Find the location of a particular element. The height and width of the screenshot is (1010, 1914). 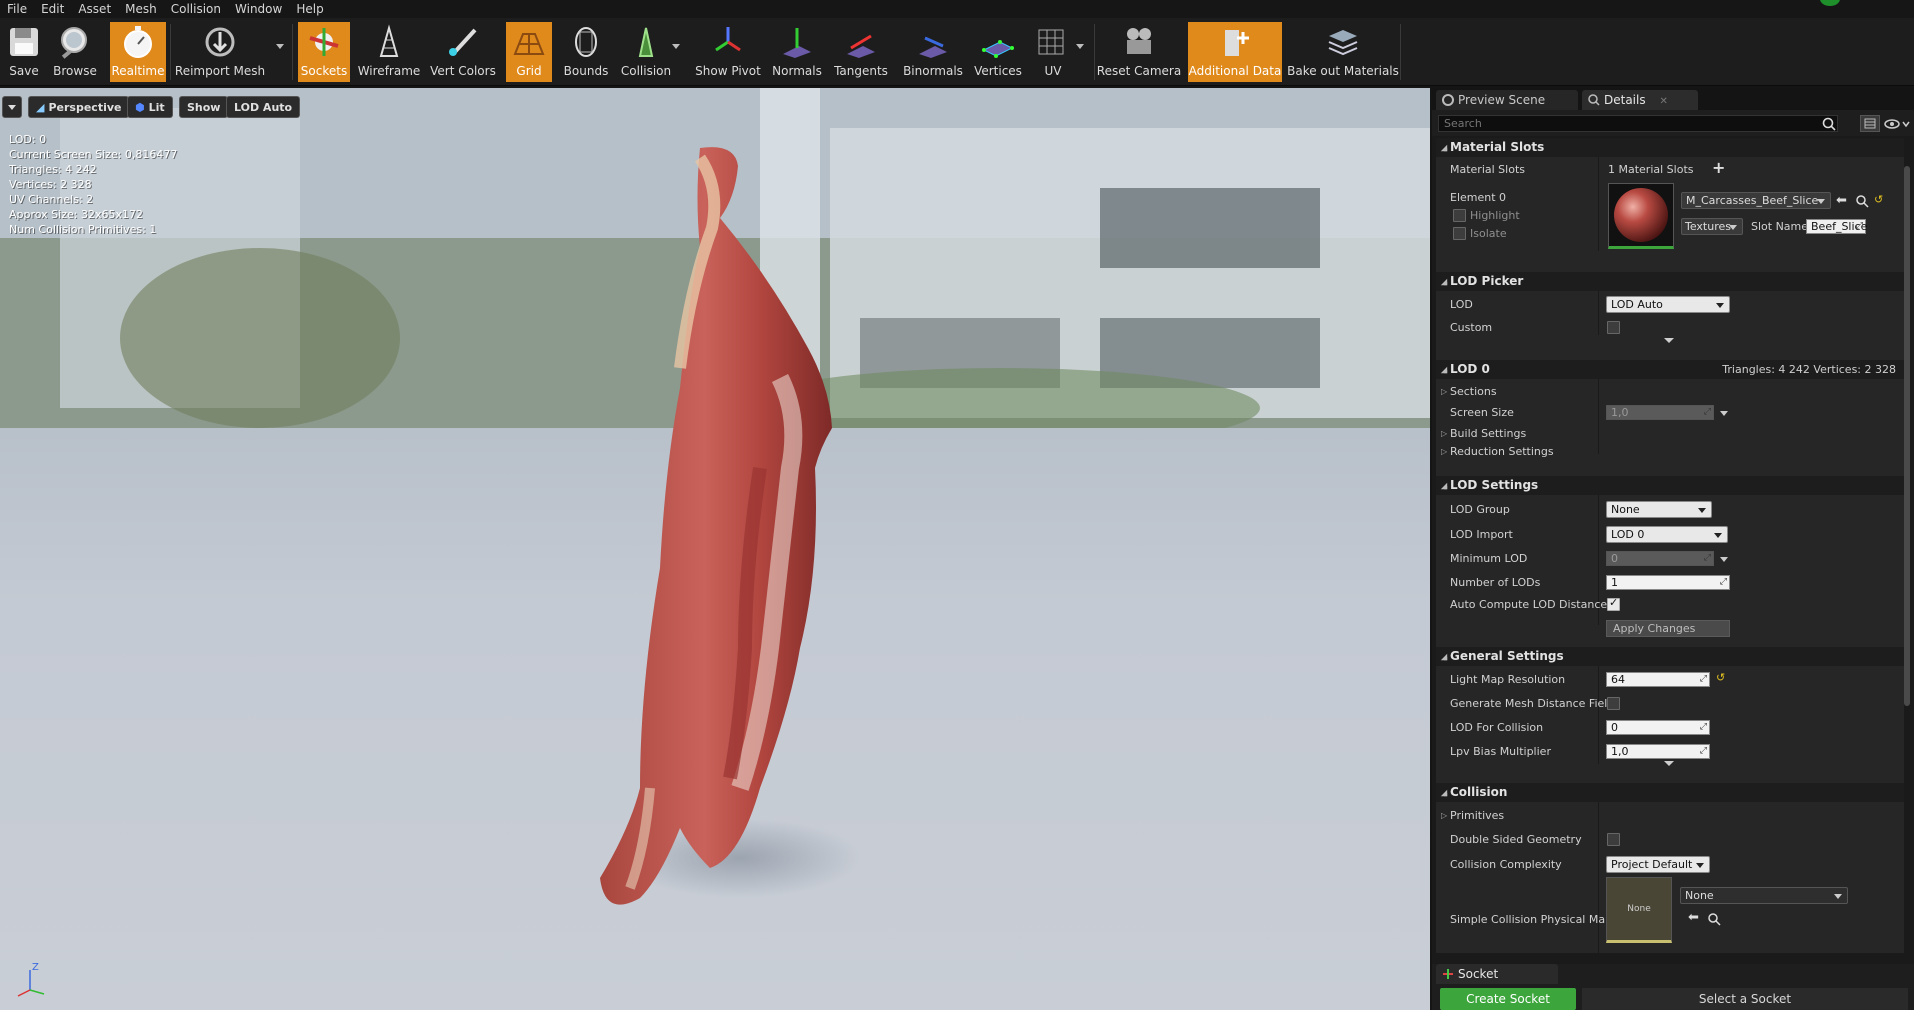

details-search-input is located at coordinates (1638, 123).